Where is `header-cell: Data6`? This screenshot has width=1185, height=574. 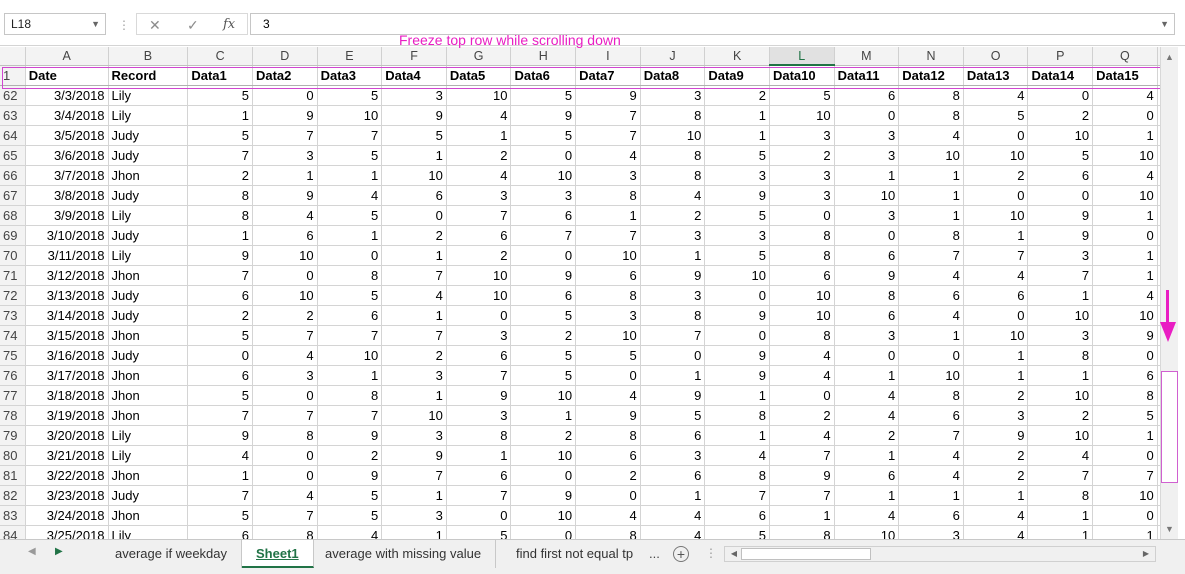 header-cell: Data6 is located at coordinates (543, 75).